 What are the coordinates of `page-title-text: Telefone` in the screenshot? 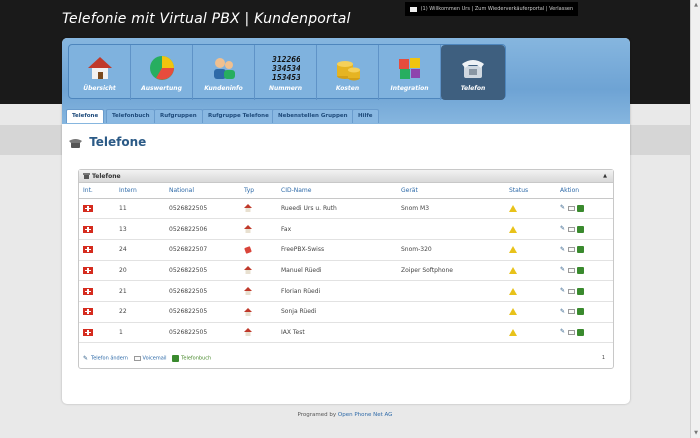 It's located at (118, 142).